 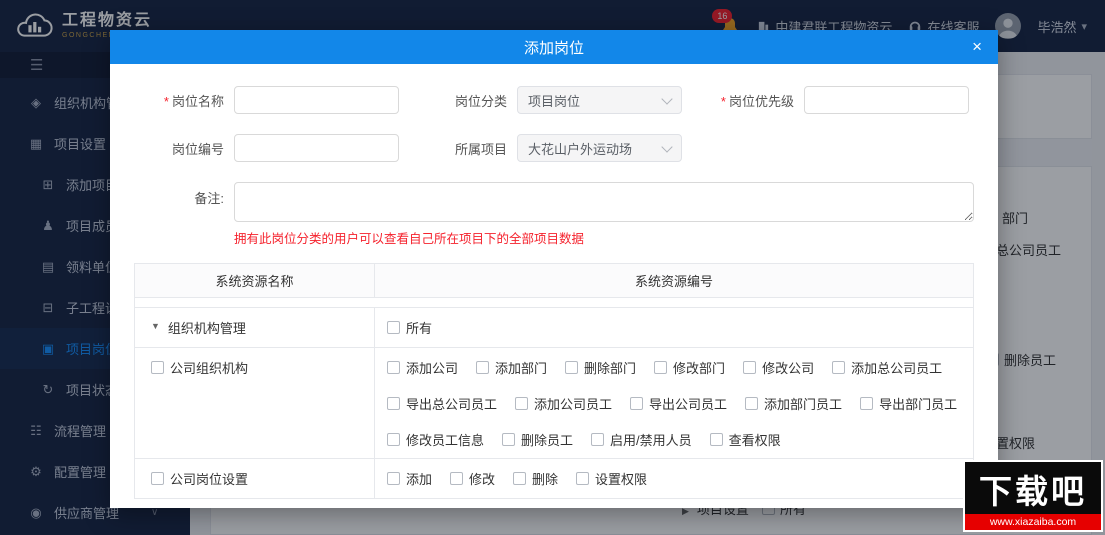 What do you see at coordinates (409, 327) in the screenshot?
I see `checkbox-all: 所有` at bounding box center [409, 327].